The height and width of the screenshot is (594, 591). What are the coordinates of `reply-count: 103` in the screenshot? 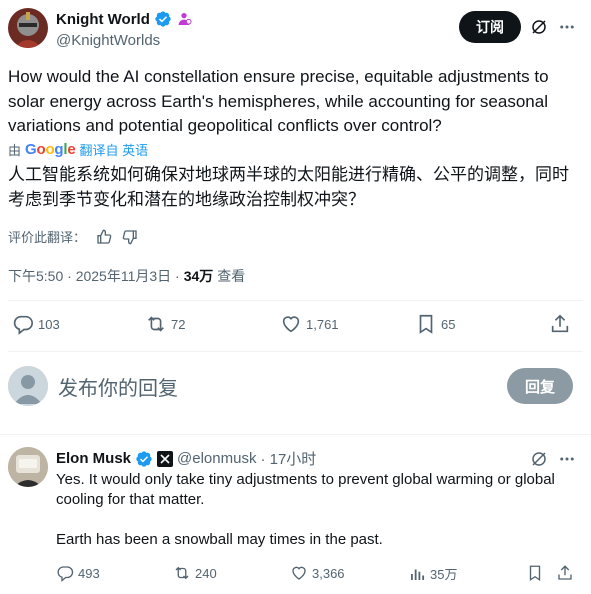 It's located at (49, 324).